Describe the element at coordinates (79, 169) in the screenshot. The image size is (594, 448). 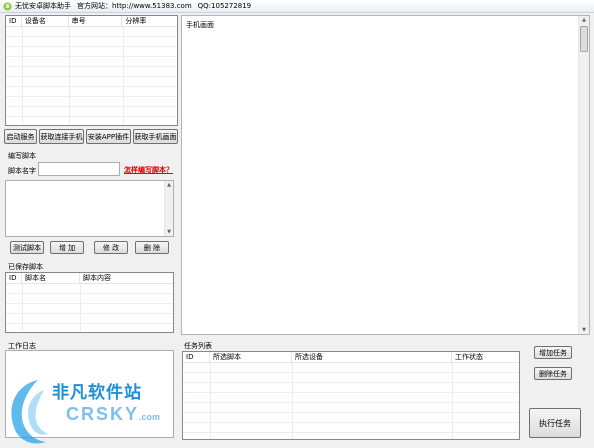
I see `script-name-input` at that location.